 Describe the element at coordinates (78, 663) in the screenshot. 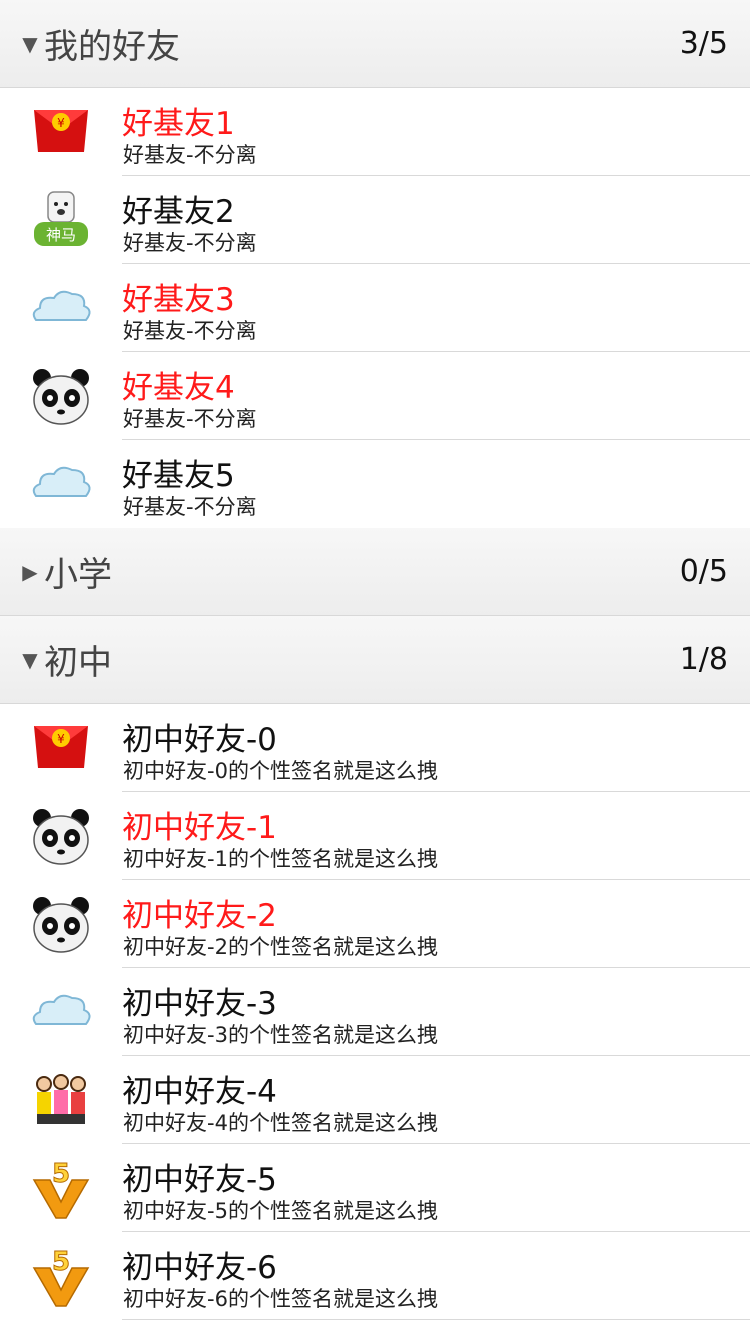

I see `group-name: 初中` at that location.